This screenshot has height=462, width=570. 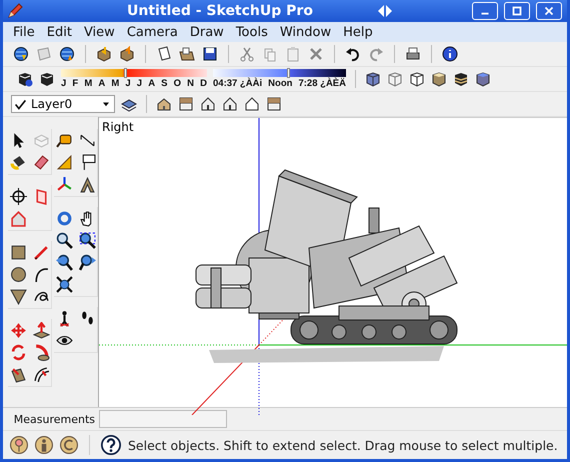 I want to click on minimize-button, so click(x=485, y=11).